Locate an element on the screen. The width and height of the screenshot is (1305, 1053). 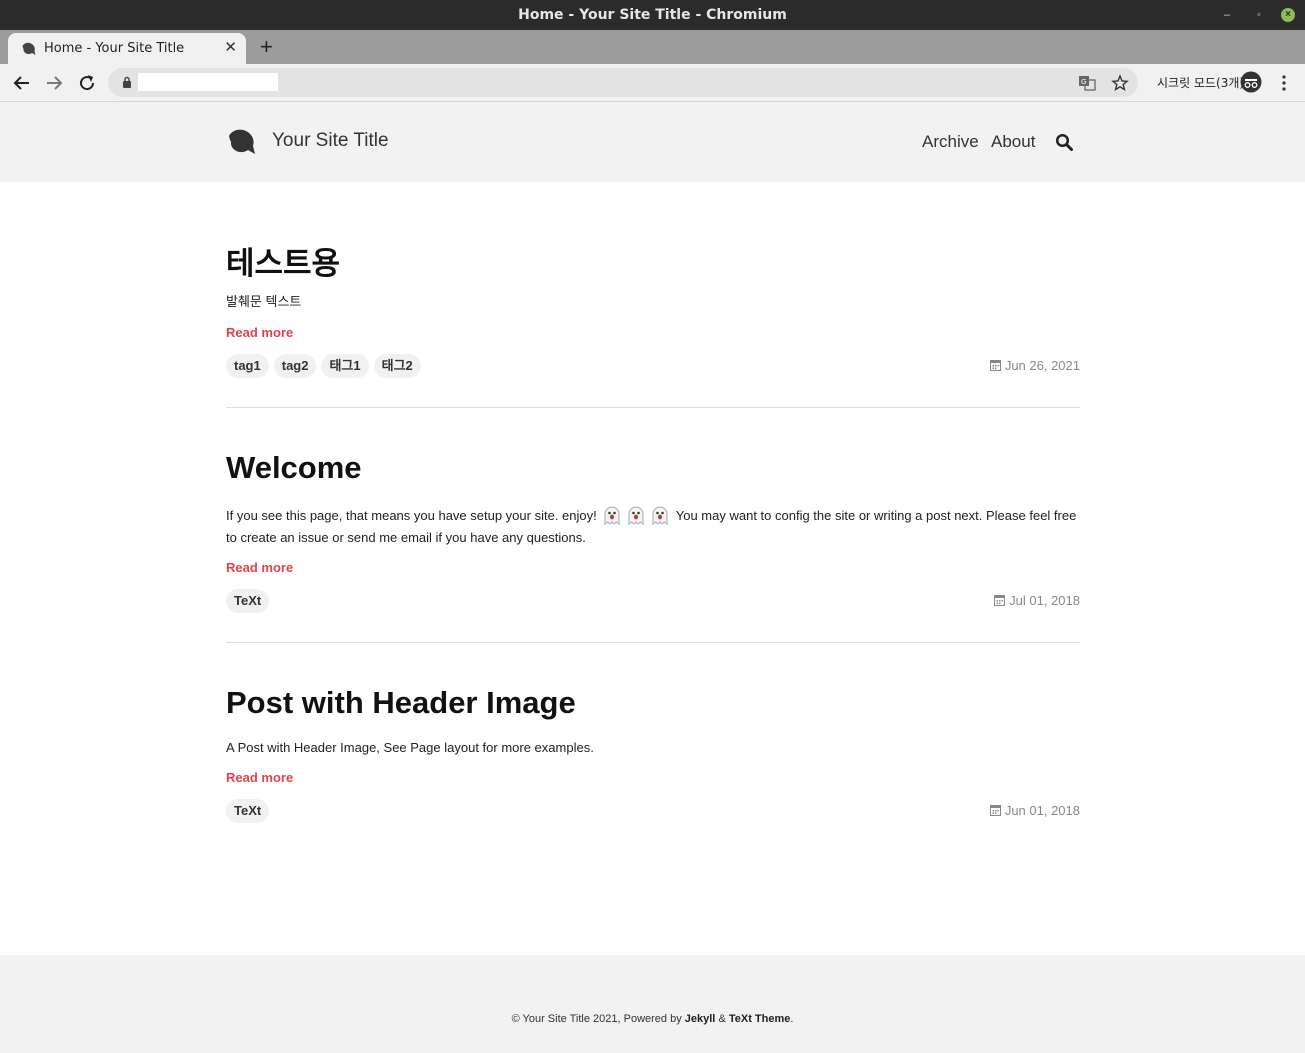
post-date: Jun 01, 2018 is located at coordinates (1034, 810).